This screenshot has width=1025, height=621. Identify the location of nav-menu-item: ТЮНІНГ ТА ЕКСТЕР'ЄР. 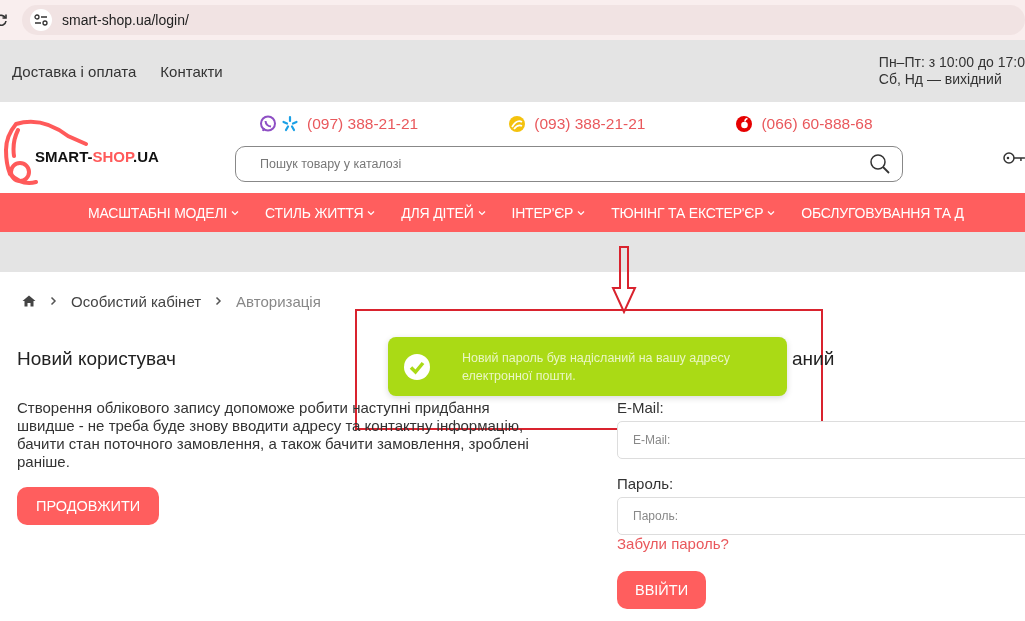
(693, 212).